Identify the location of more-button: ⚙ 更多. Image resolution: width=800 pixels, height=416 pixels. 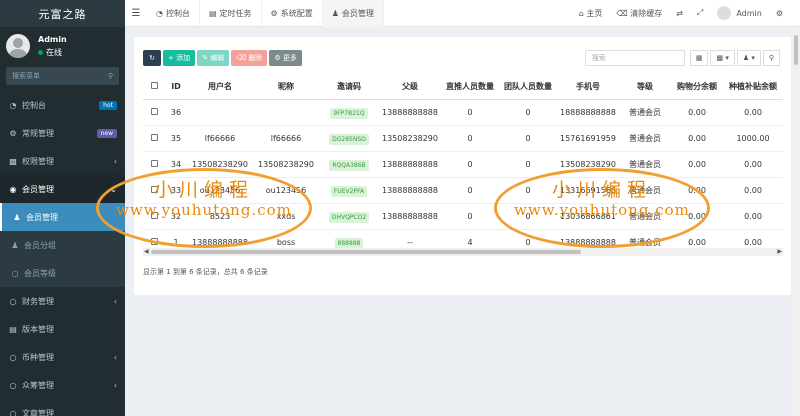
(285, 58).